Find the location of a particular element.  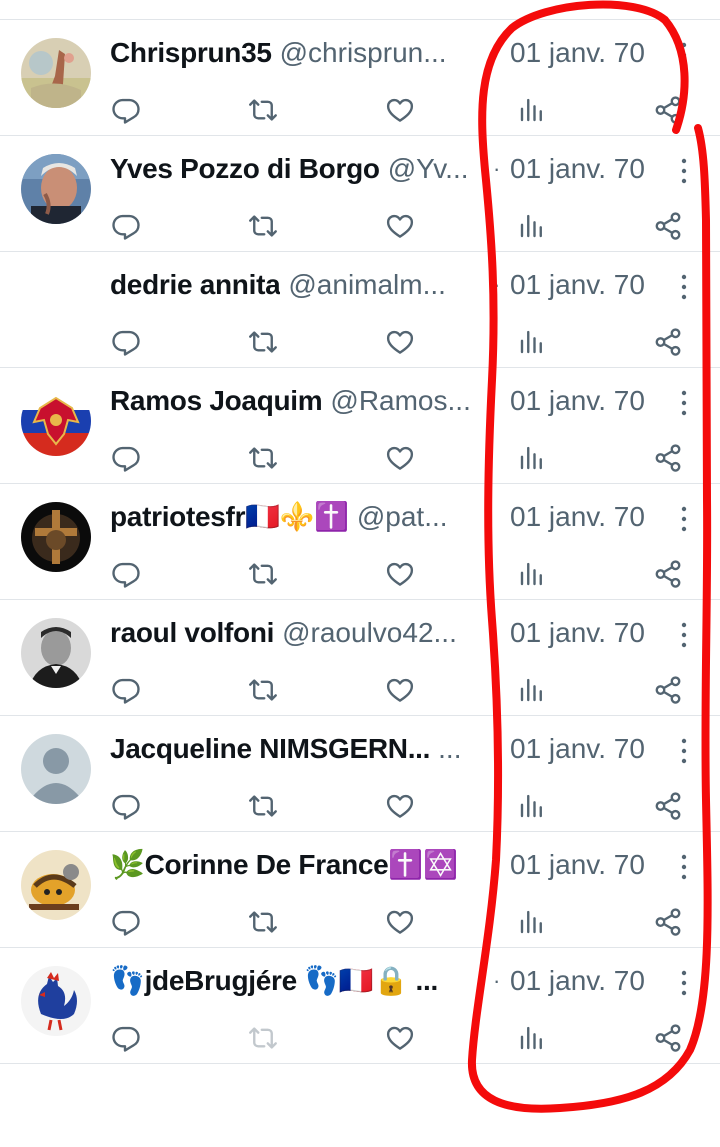

author-name: 🌿Corinne De France✝️✡️ is located at coordinates (284, 865).